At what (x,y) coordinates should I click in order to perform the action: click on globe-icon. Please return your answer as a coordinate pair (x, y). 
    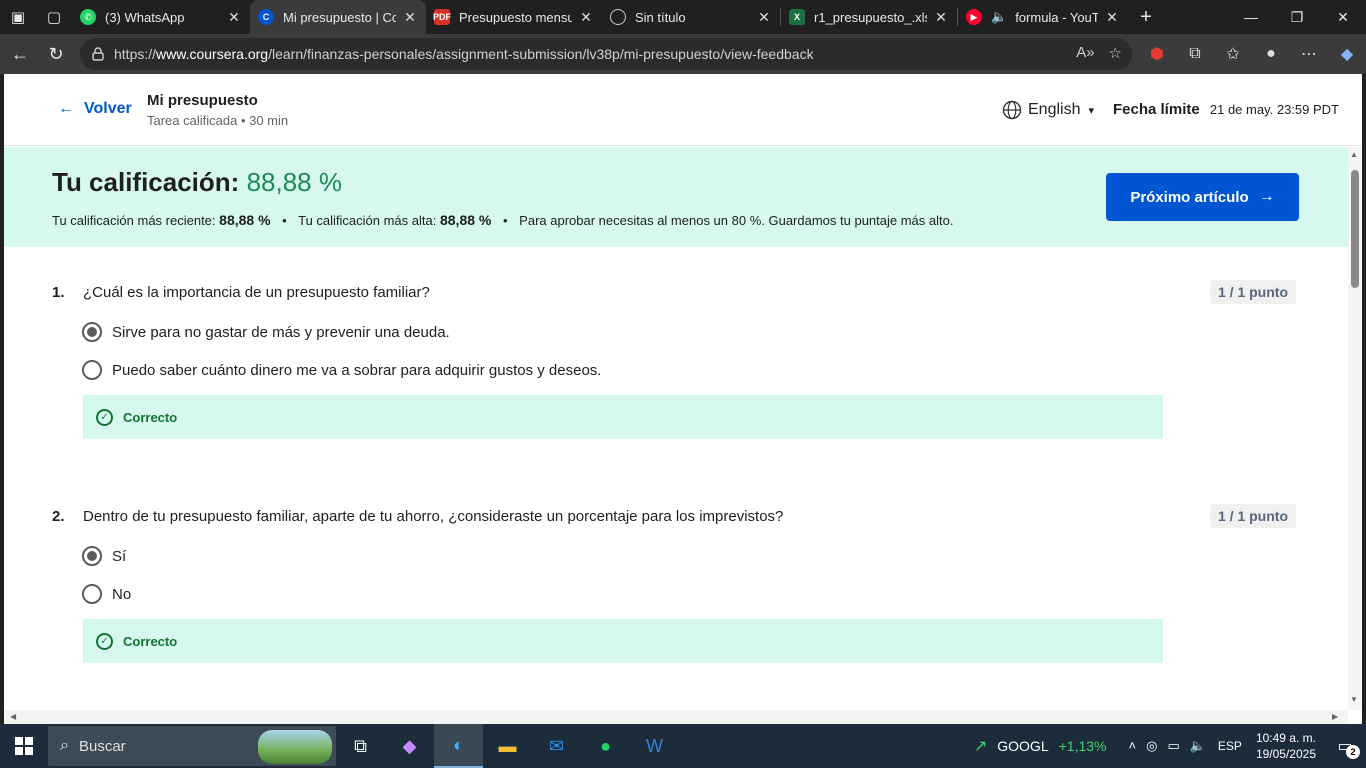
    Looking at the image, I should click on (618, 17).